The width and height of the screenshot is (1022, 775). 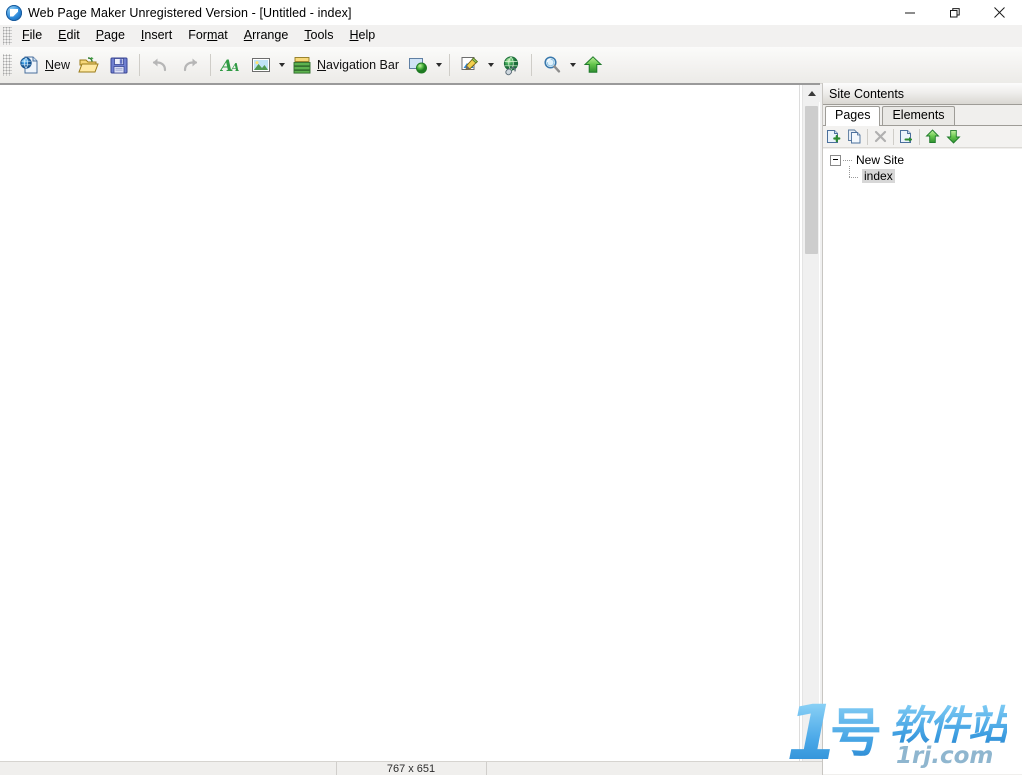 I want to click on tree-child-label: index, so click(x=878, y=176).